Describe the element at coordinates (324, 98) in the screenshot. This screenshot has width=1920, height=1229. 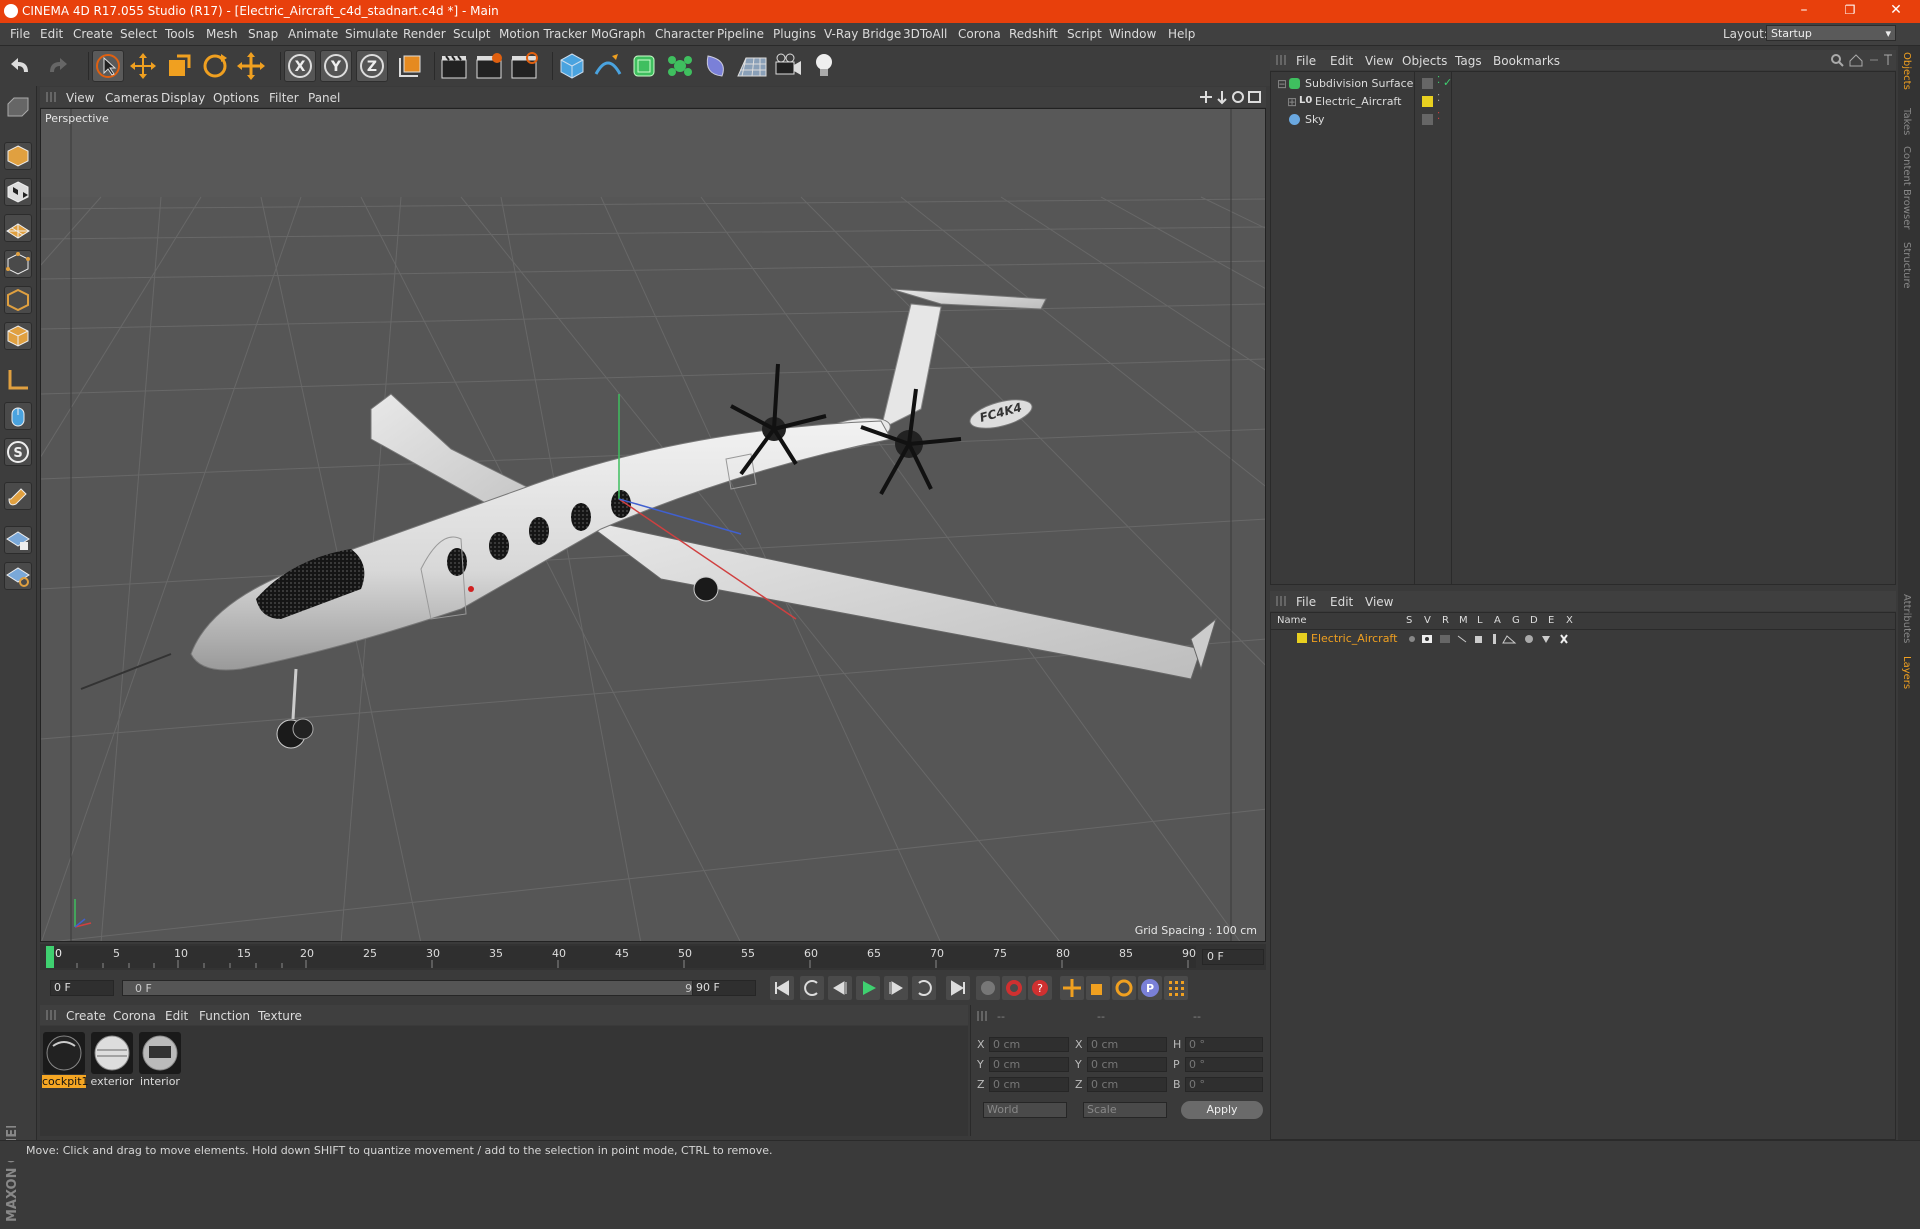
I see `viewport-menu-panel: Panel` at that location.